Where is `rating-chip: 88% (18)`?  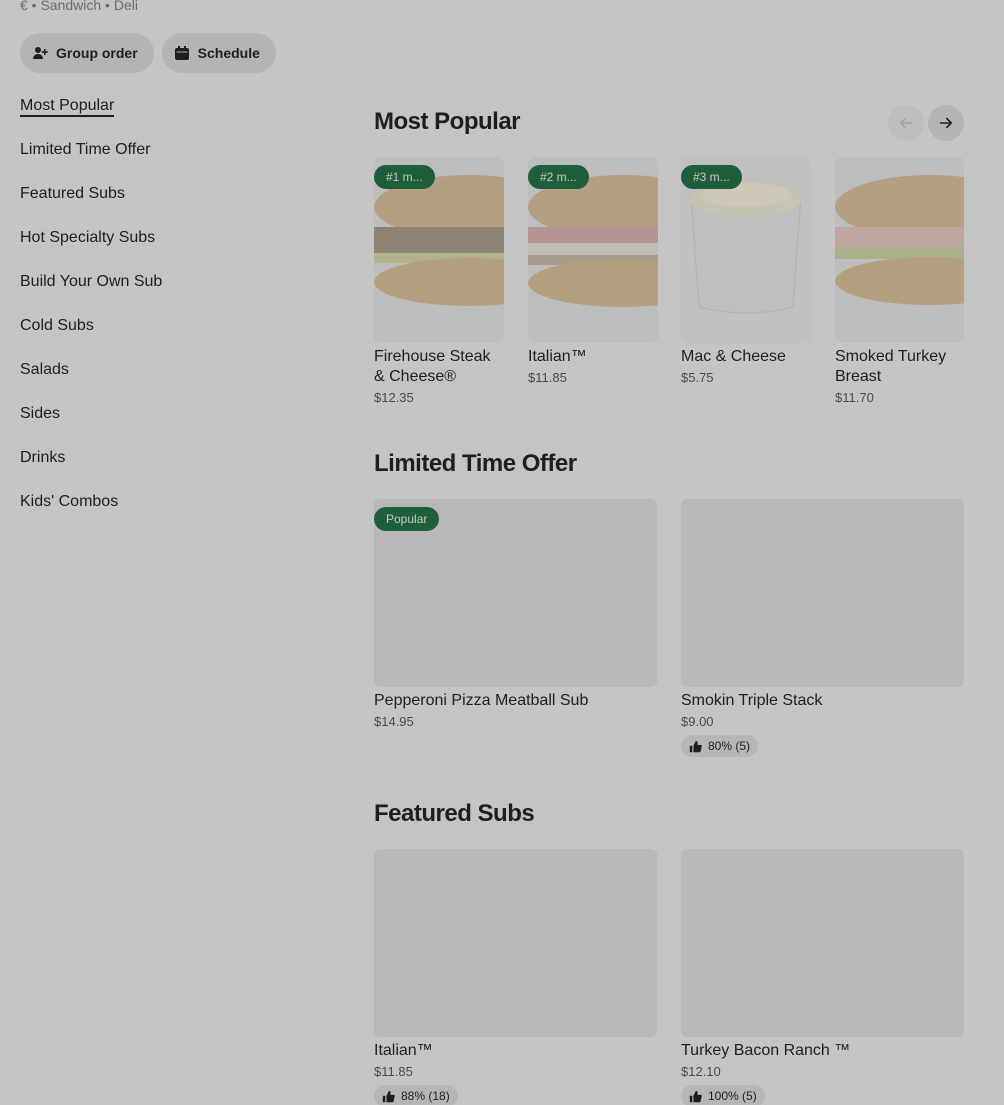
rating-chip: 88% (18) is located at coordinates (416, 1095).